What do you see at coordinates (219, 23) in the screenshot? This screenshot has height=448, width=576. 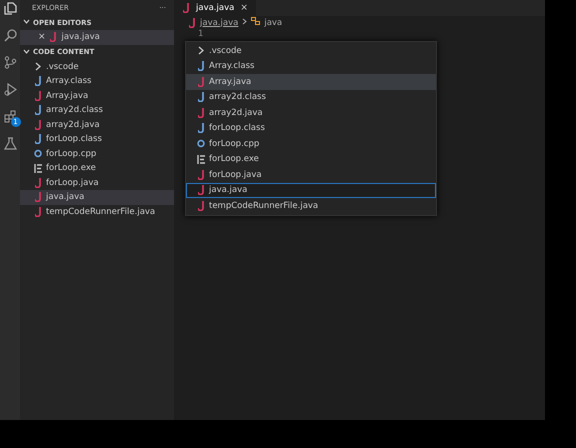 I see `breadcrumb-file: java.java` at bounding box center [219, 23].